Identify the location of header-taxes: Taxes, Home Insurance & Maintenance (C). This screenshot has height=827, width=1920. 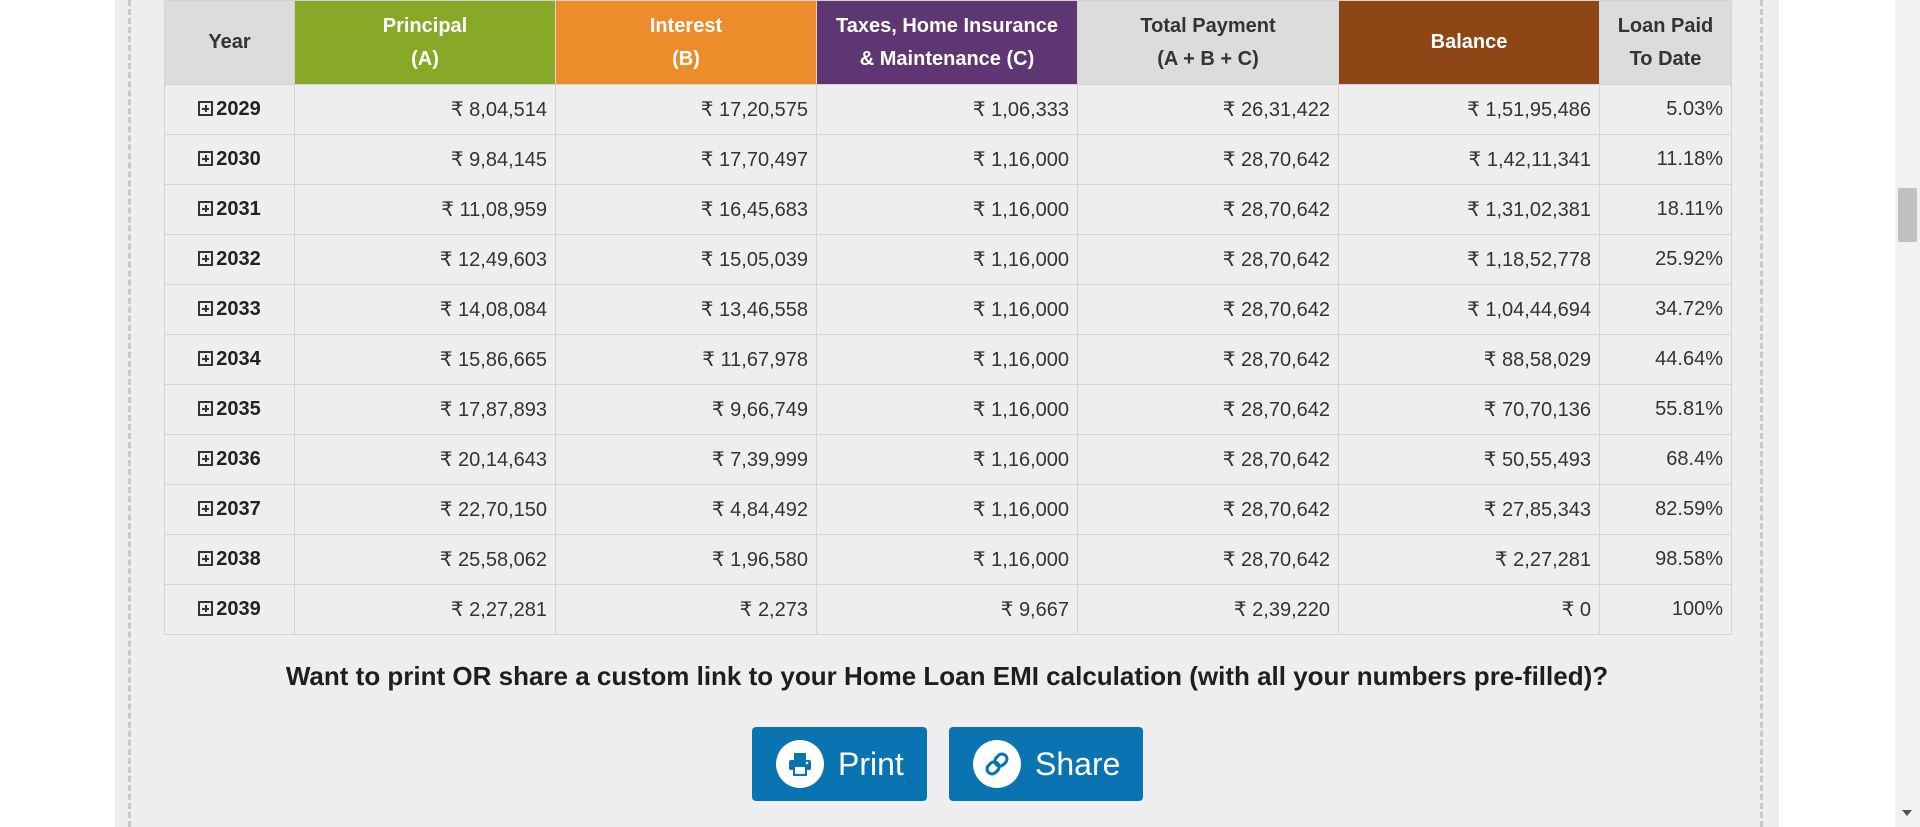
(947, 42).